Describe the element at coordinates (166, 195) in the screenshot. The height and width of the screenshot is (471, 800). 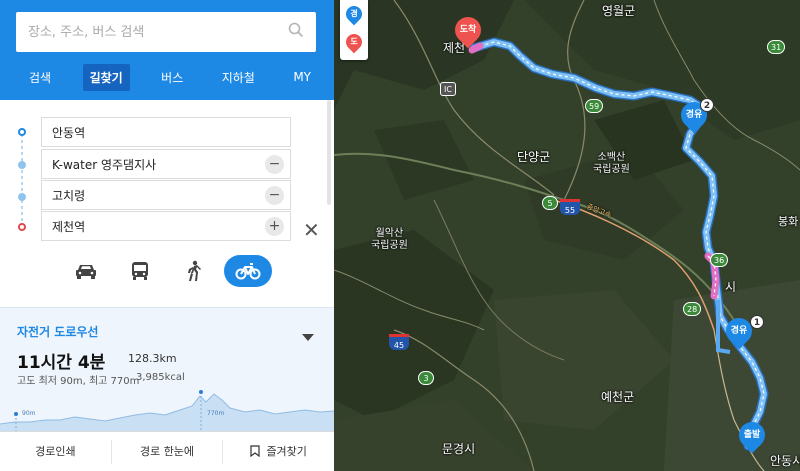
I see `via-field-2: 고치령 −` at that location.